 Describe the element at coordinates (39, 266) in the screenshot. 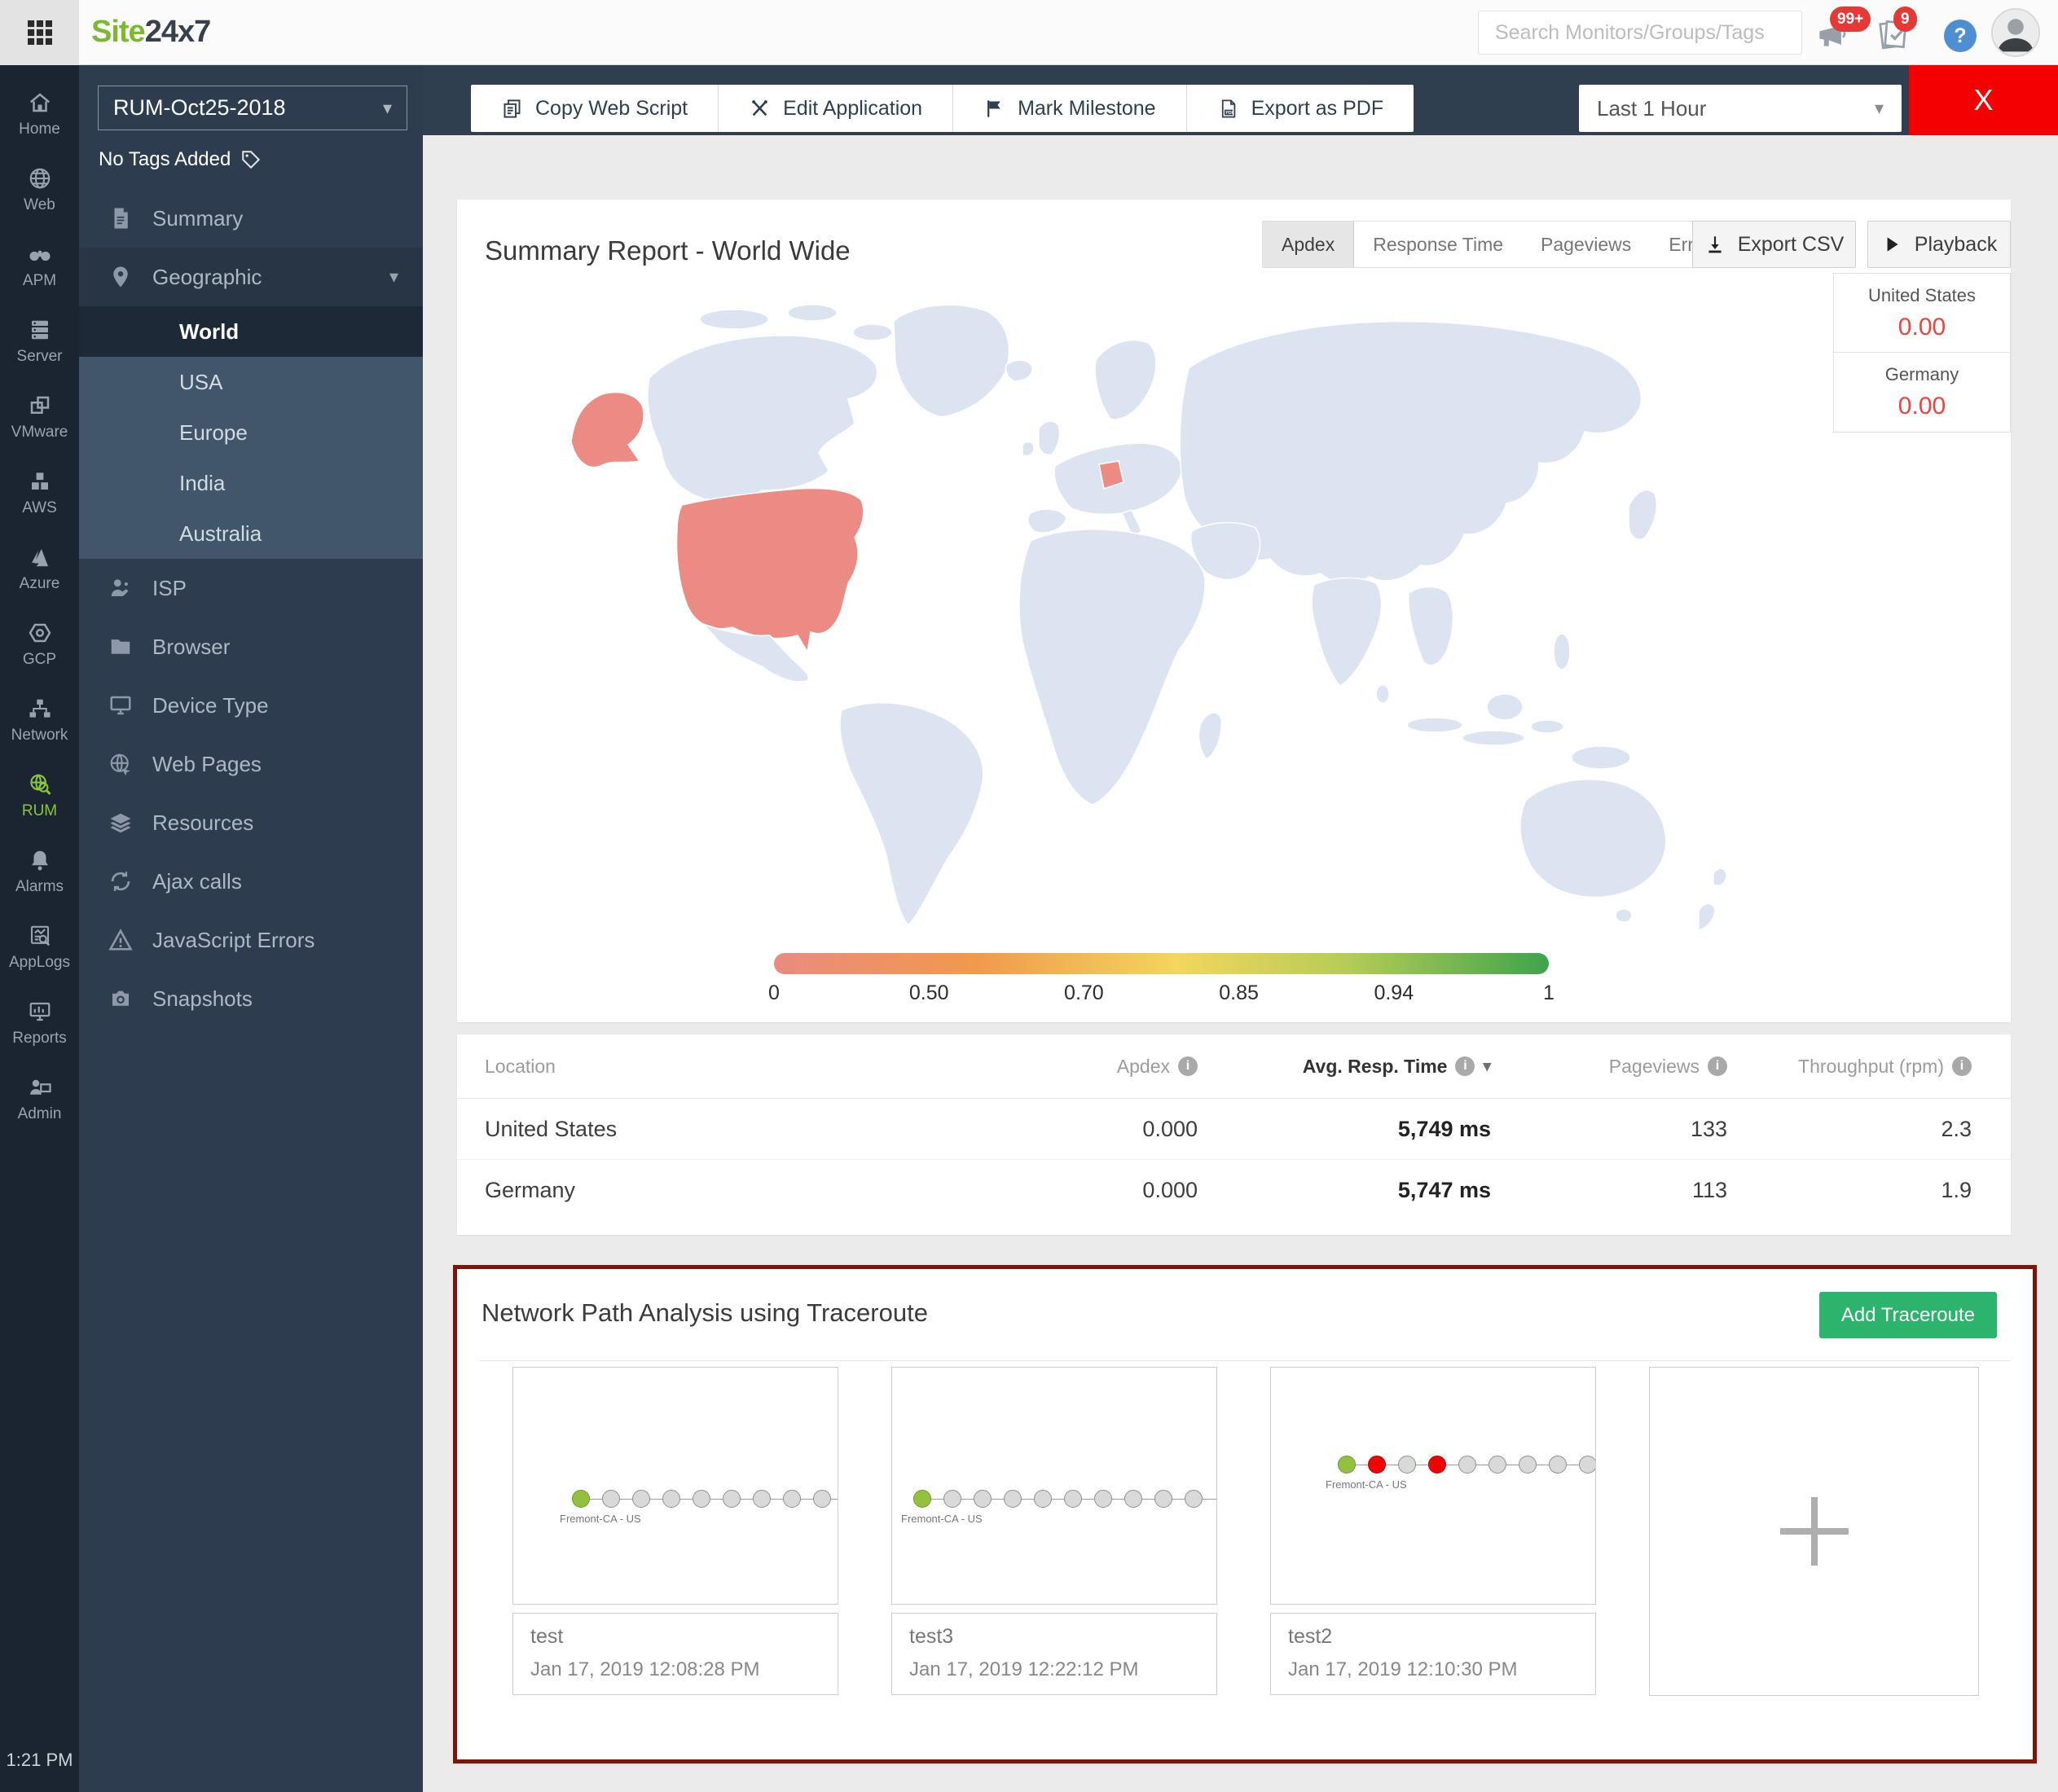

I see `rail-item-apm: APM` at that location.